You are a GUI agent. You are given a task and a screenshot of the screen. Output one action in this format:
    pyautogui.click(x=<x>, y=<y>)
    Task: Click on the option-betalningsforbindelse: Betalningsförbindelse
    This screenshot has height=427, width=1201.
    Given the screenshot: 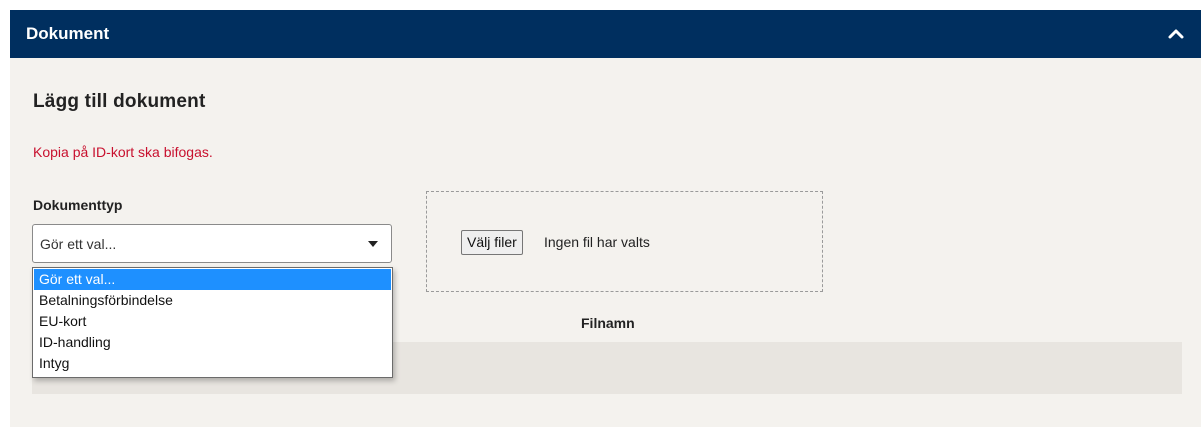 What is the action you would take?
    pyautogui.click(x=212, y=300)
    